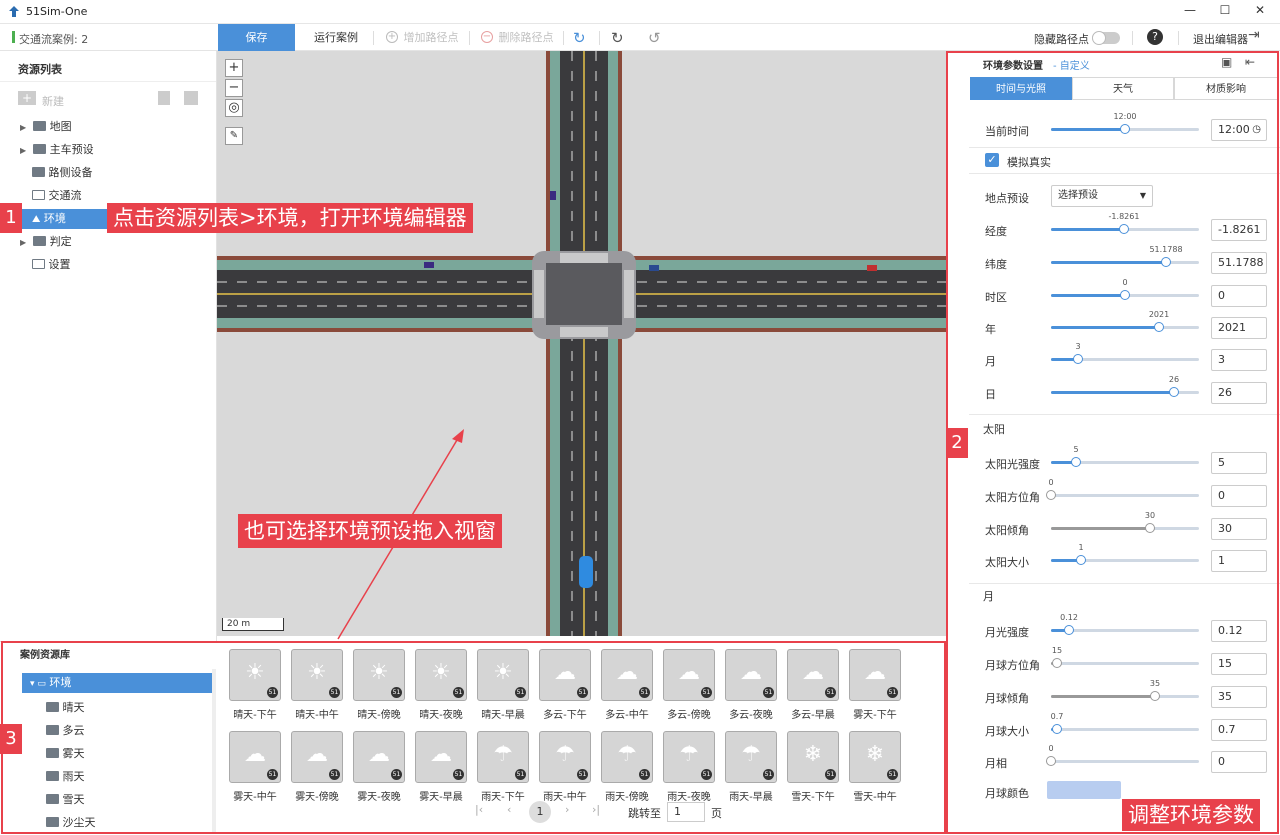 The width and height of the screenshot is (1280, 835). What do you see at coordinates (256, 37) in the screenshot?
I see `save-button: 保存` at bounding box center [256, 37].